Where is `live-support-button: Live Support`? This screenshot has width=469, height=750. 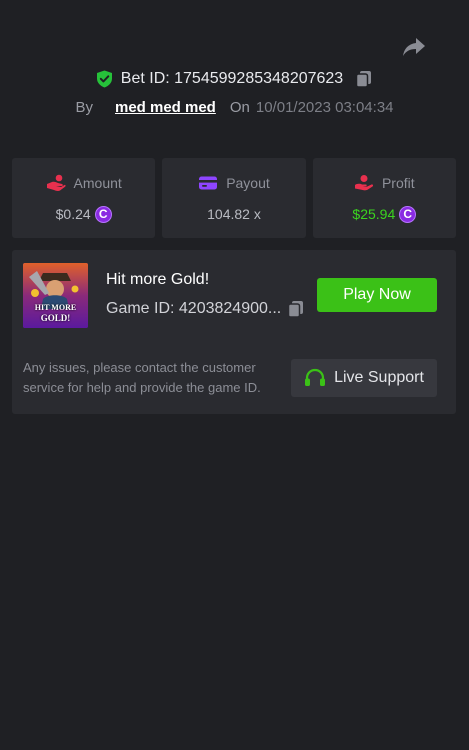 live-support-button: Live Support is located at coordinates (364, 378).